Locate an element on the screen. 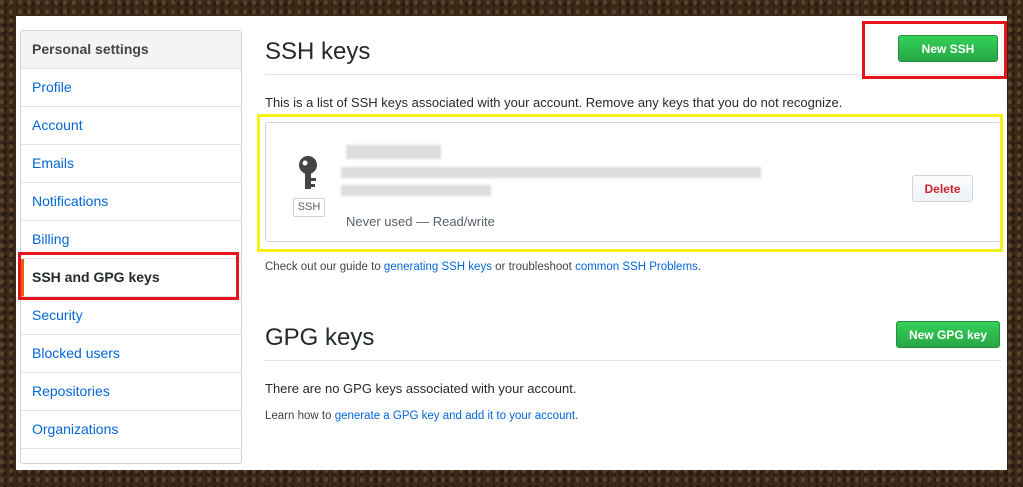 The height and width of the screenshot is (487, 1023). divider is located at coordinates (633, 360).